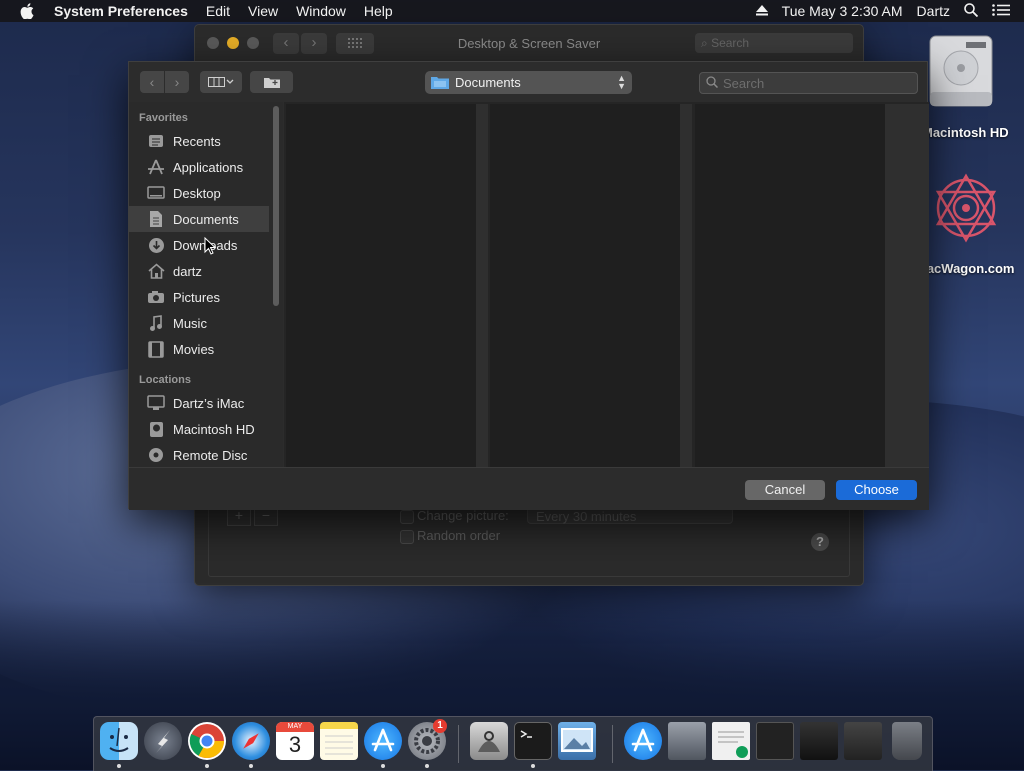 The width and height of the screenshot is (1024, 771). Describe the element at coordinates (156, 167) in the screenshot. I see `applications-icon` at that location.